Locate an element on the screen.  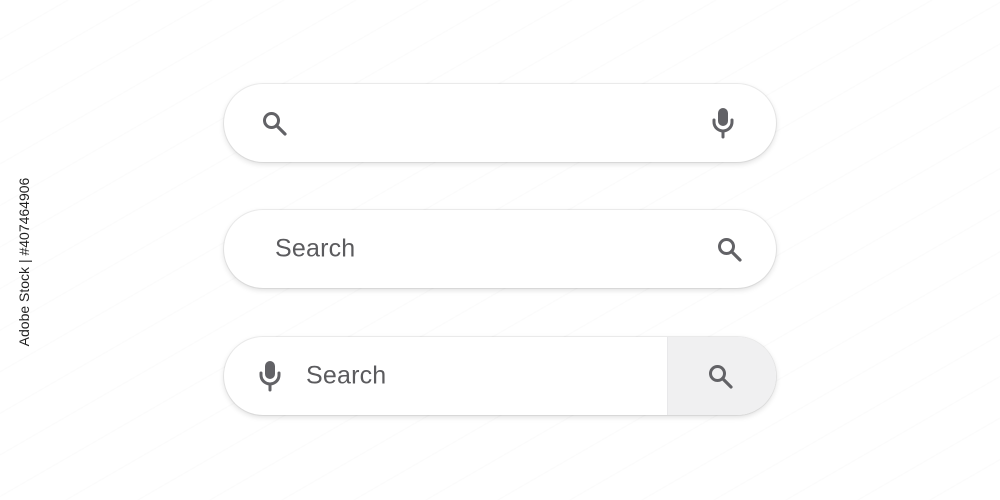
search-bar-3: Search is located at coordinates (500, 376).